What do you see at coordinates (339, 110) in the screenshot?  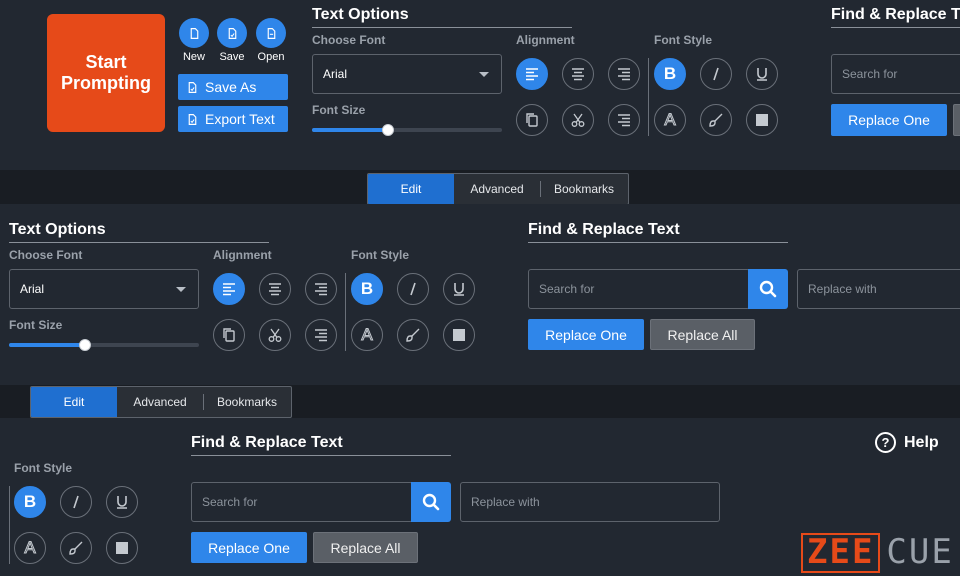 I see `font-size-label: Font Size` at bounding box center [339, 110].